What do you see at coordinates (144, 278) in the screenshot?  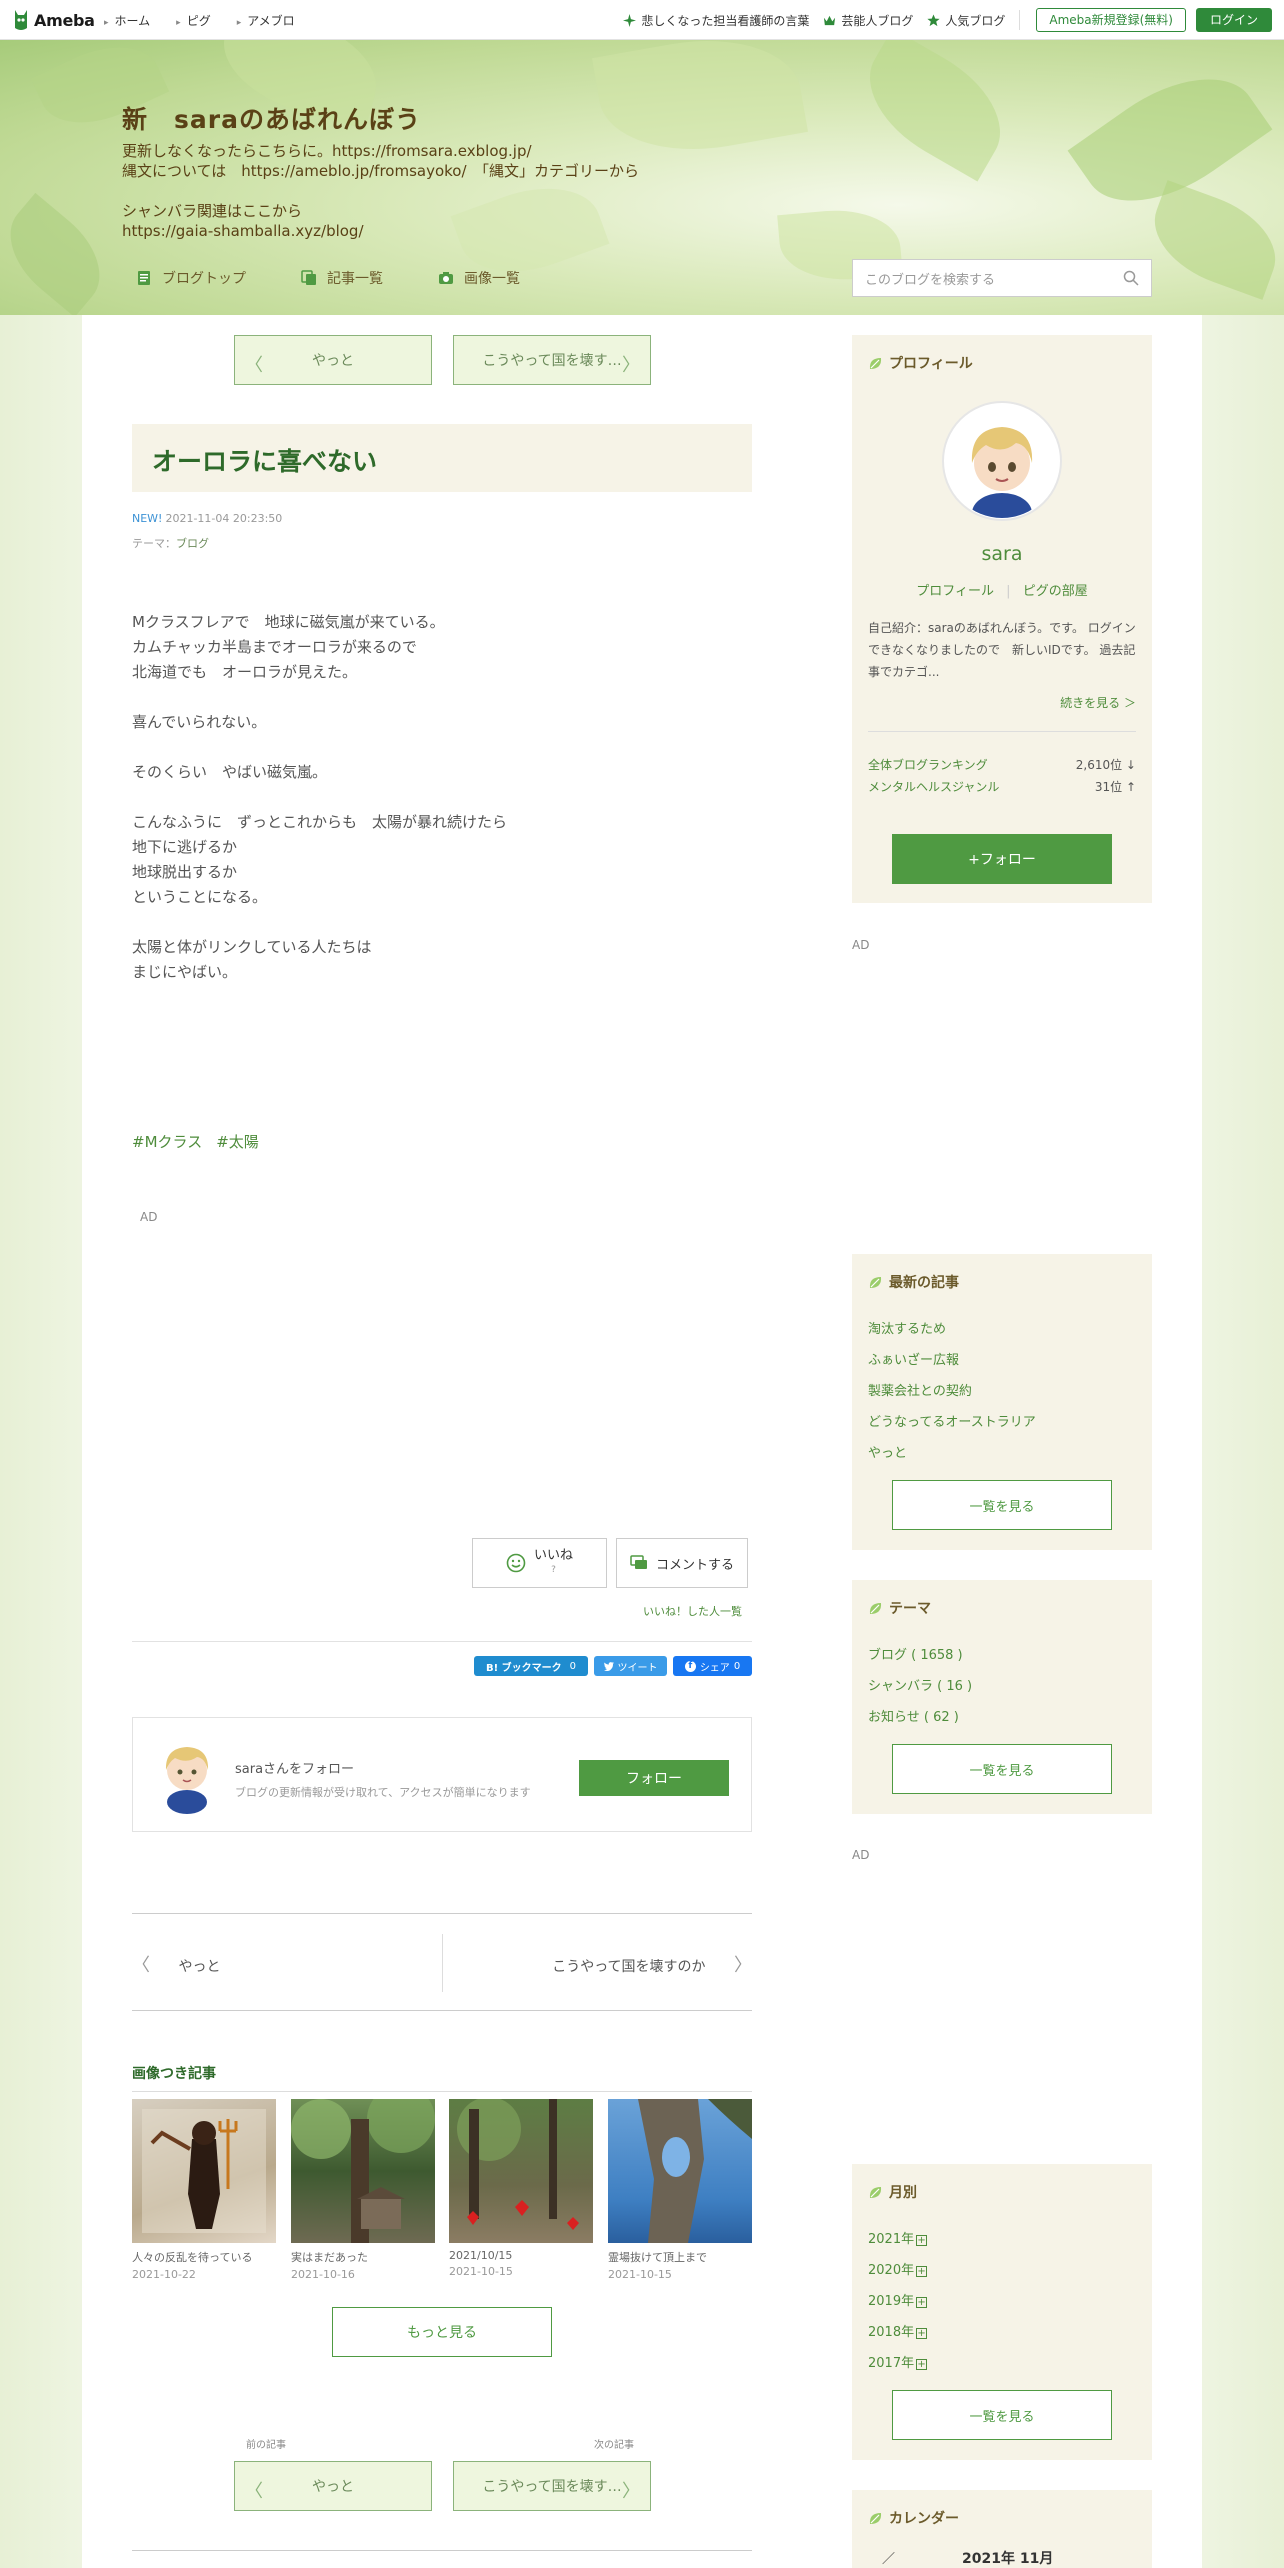 I see `document-icon` at bounding box center [144, 278].